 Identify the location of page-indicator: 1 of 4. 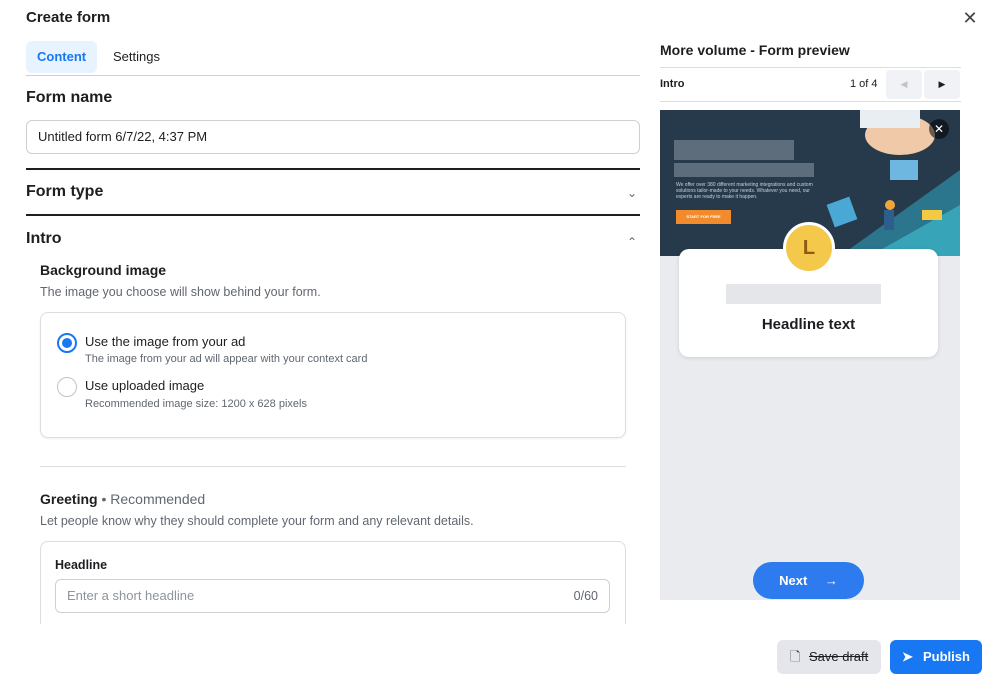
(864, 84).